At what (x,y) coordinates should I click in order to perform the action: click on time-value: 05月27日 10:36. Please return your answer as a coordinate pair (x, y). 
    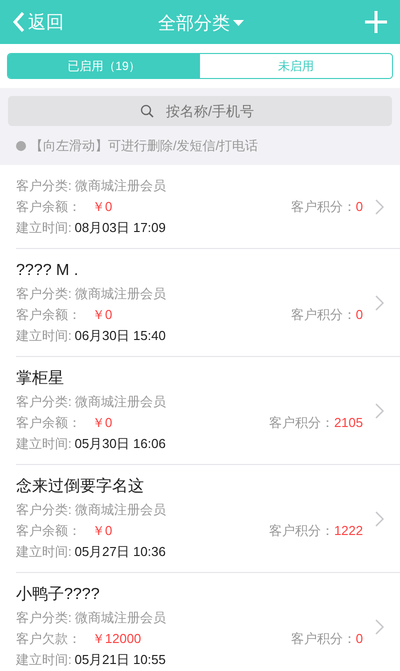
    Looking at the image, I should click on (120, 552).